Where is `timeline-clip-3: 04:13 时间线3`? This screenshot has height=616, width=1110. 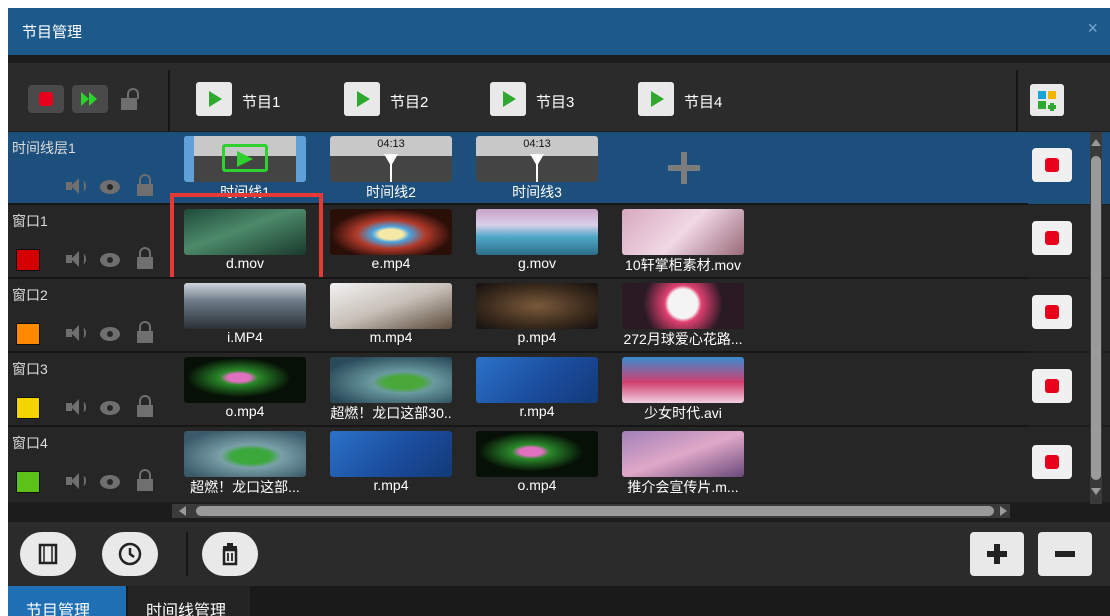 timeline-clip-3: 04:13 时间线3 is located at coordinates (537, 168).